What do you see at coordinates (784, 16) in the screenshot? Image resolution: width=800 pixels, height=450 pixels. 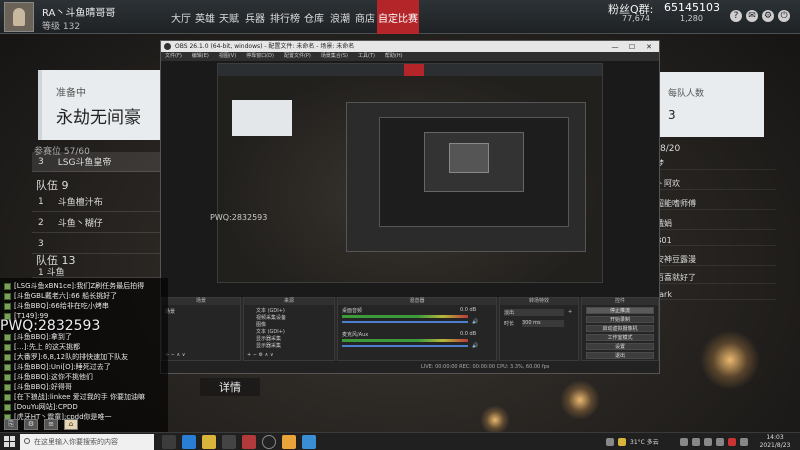 I see `power-icon: ⏻` at bounding box center [784, 16].